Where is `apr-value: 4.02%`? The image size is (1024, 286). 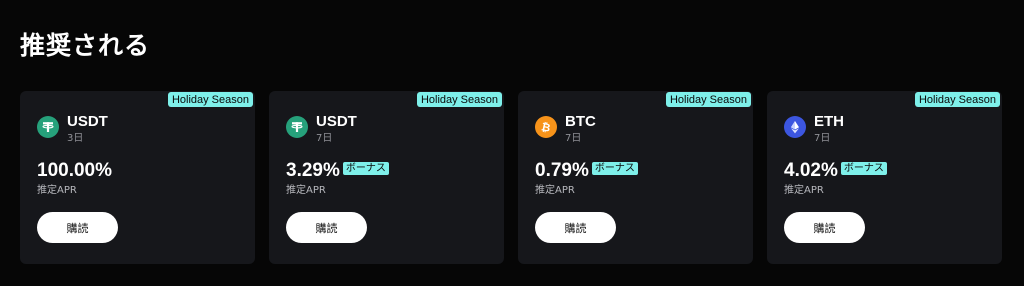 apr-value: 4.02% is located at coordinates (811, 170).